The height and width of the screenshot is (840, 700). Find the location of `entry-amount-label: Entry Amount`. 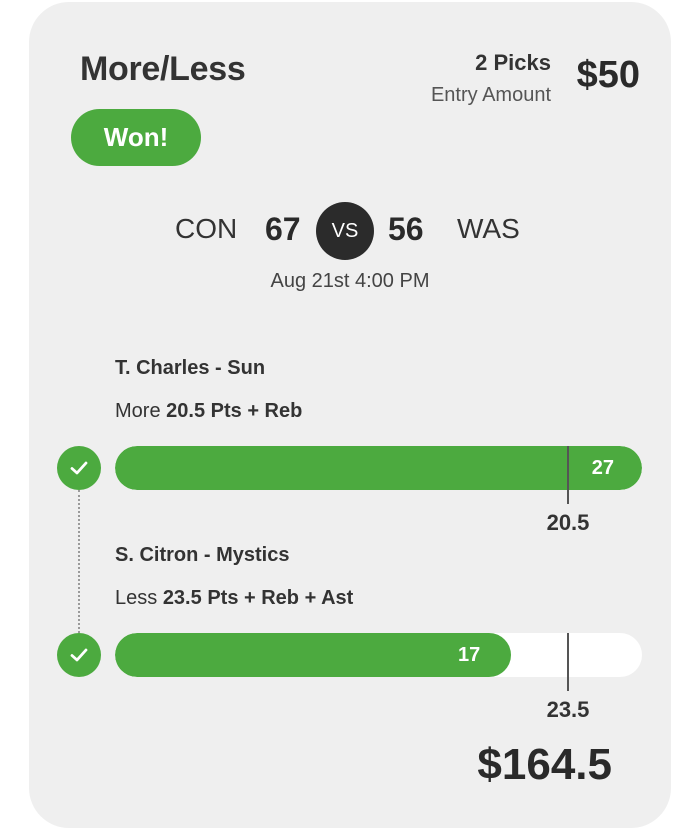

entry-amount-label: Entry Amount is located at coordinates (490, 95).